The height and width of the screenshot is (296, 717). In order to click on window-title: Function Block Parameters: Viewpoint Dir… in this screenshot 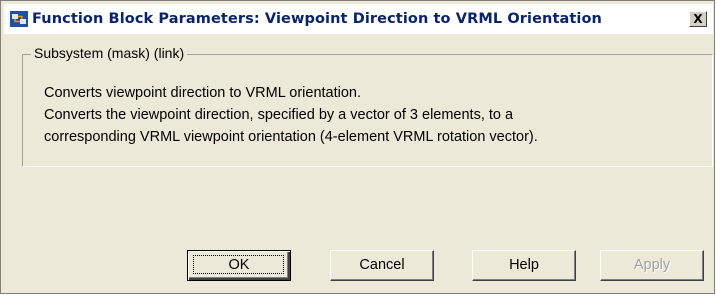, I will do `click(317, 19)`.